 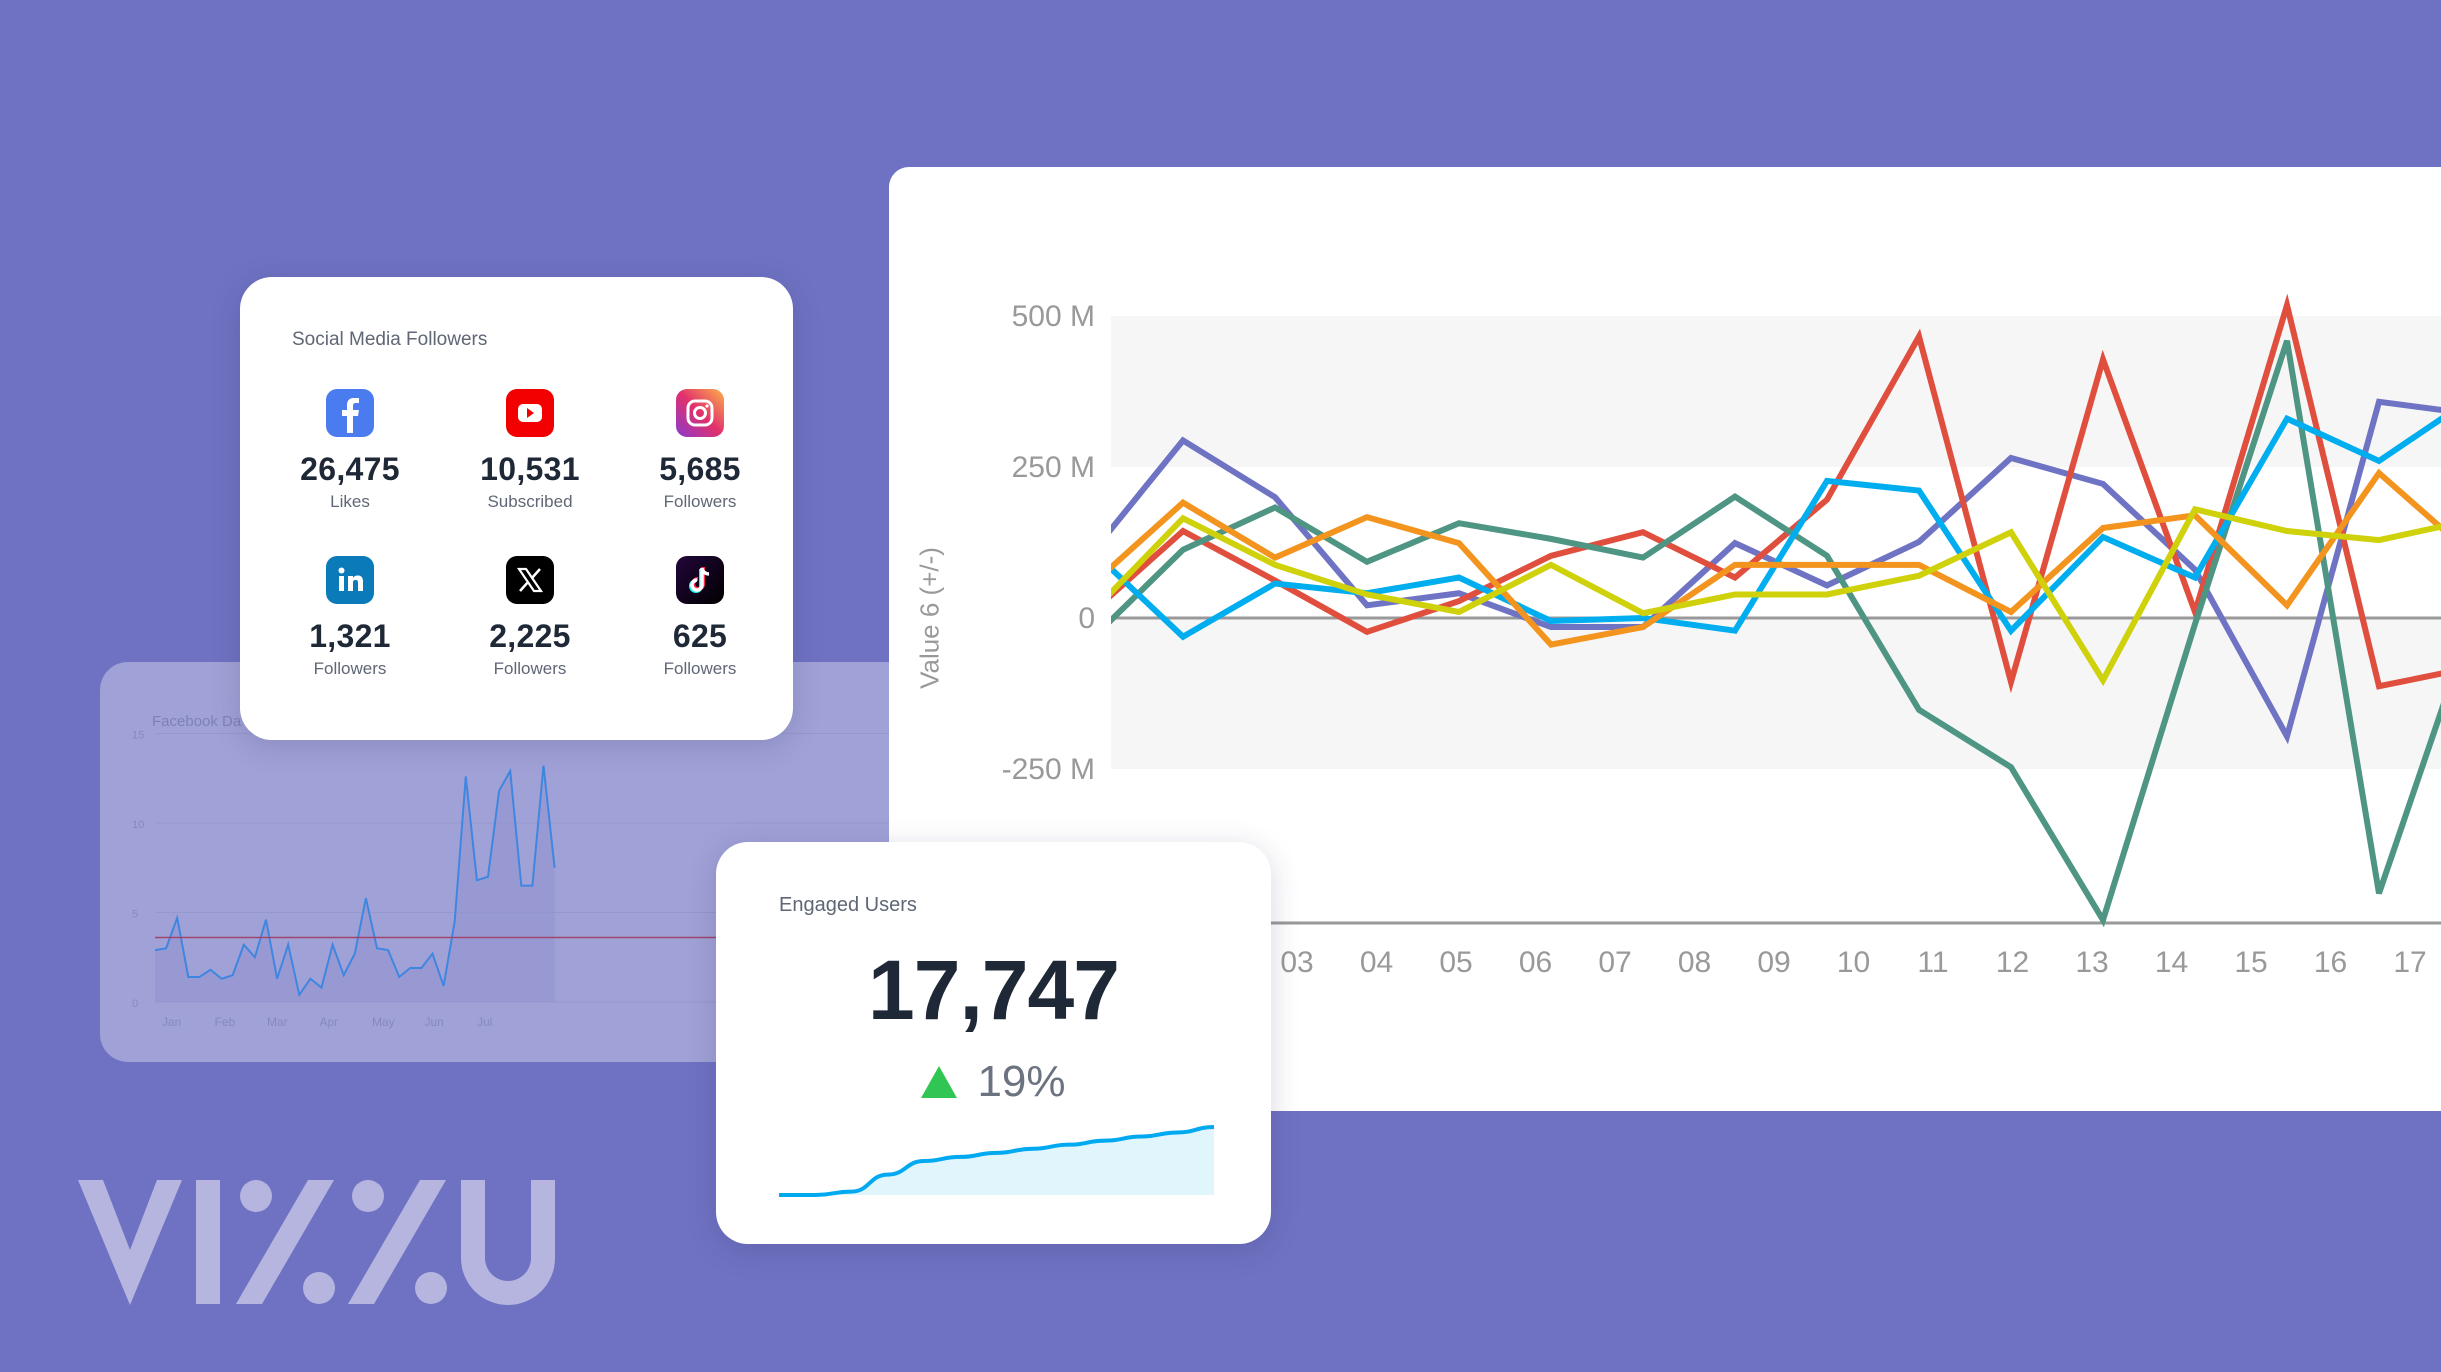 I want to click on fb-y-tick: 0, so click(x=135, y=1004).